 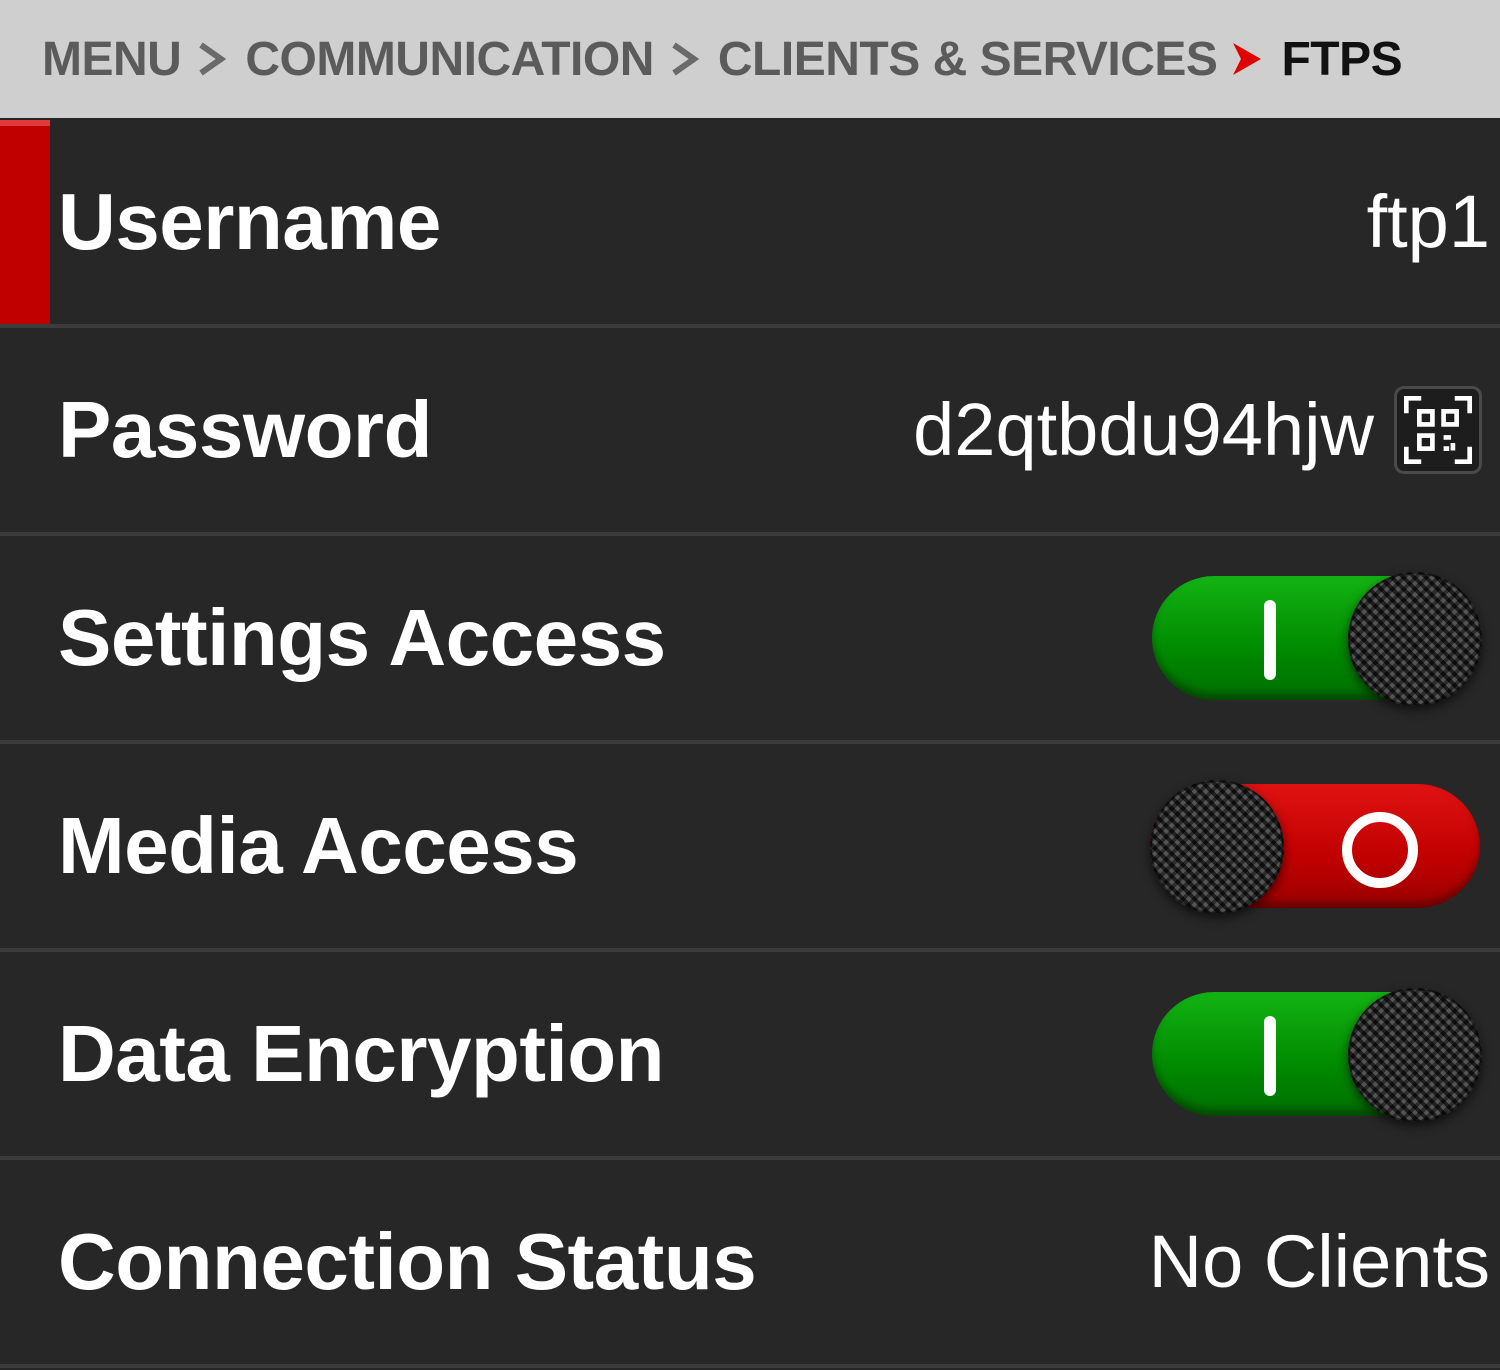 I want to click on breadcrumb-communication: COMMUNICATION, so click(x=449, y=59).